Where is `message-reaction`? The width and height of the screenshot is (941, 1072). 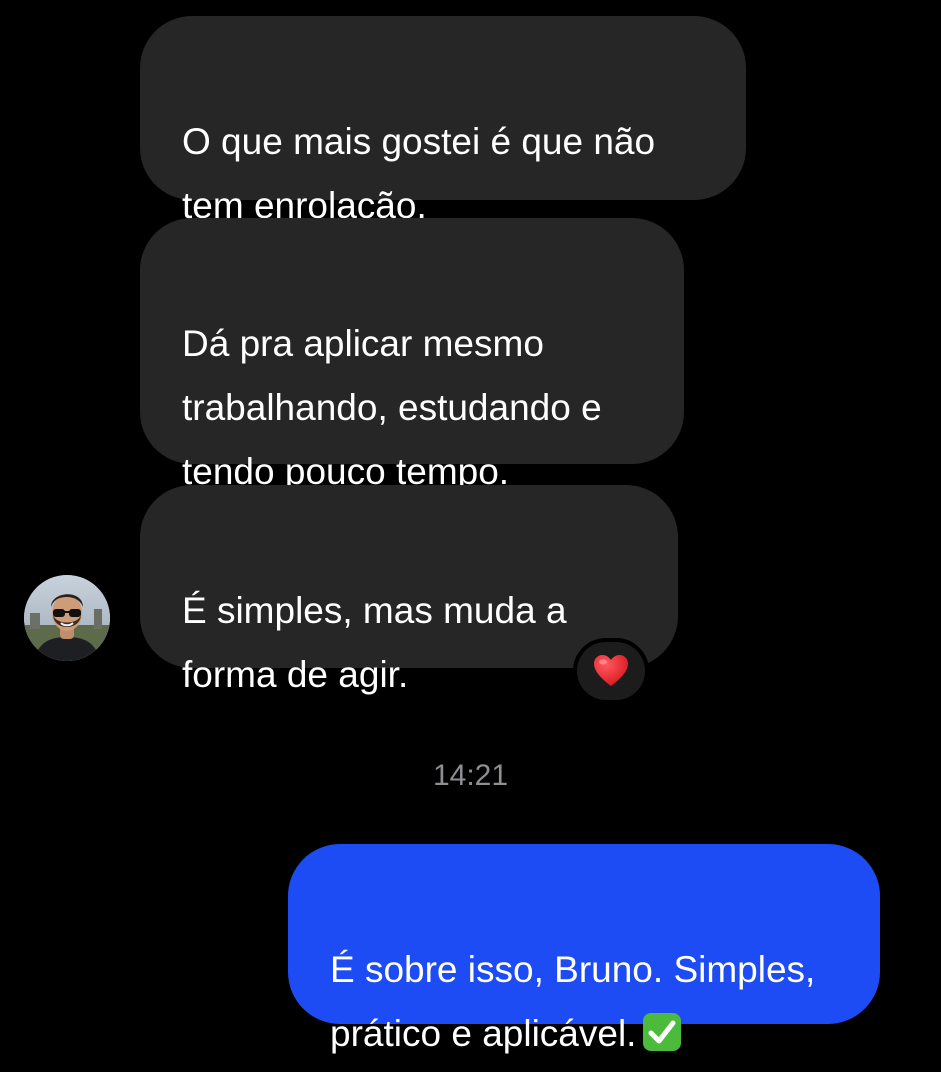 message-reaction is located at coordinates (611, 671).